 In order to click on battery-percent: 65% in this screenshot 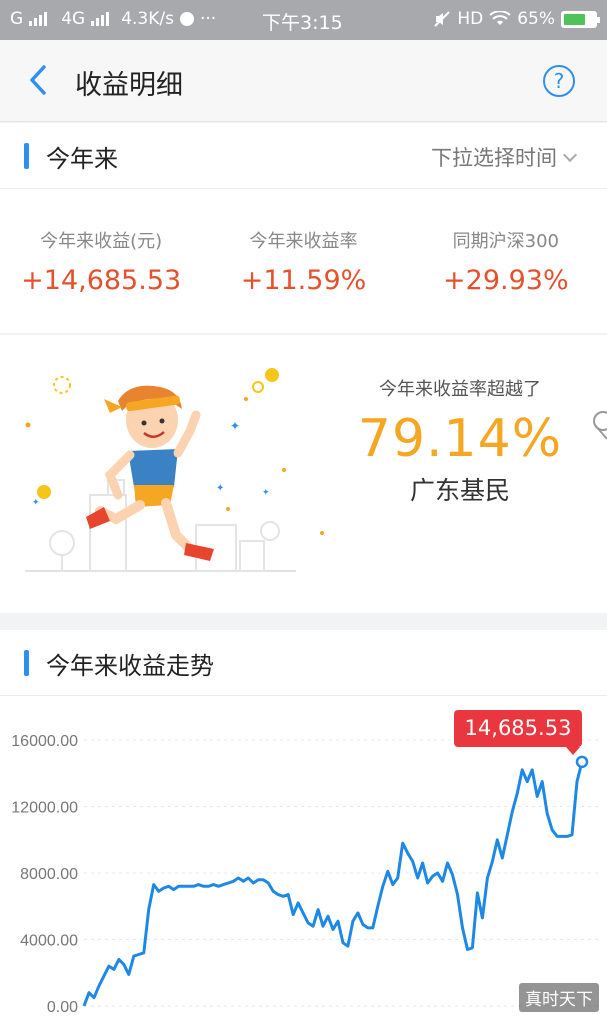, I will do `click(536, 19)`.